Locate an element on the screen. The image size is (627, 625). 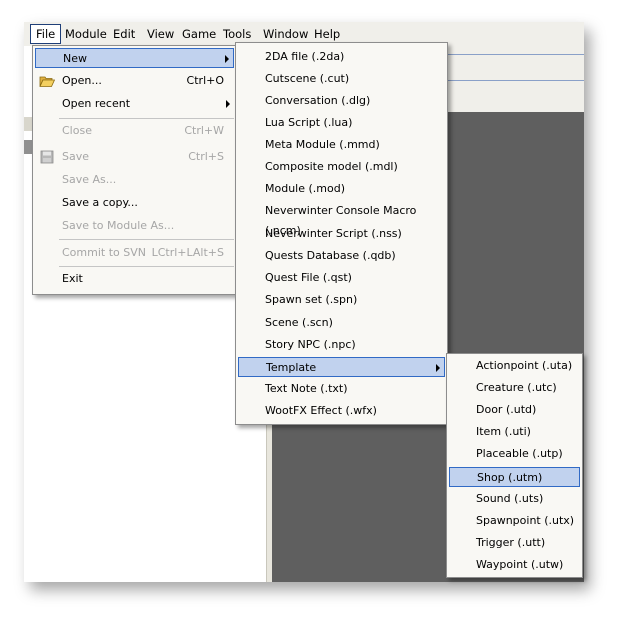
menu-item-label: Quest File (.qst) is located at coordinates (308, 277).